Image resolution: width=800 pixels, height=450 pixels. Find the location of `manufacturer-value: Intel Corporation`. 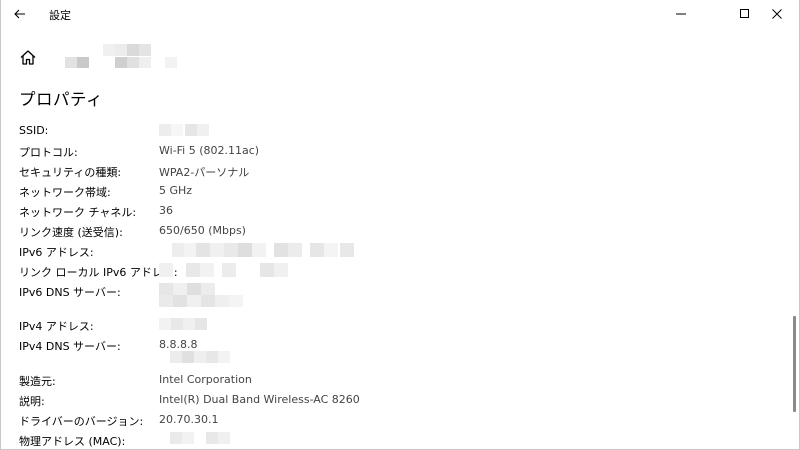

manufacturer-value: Intel Corporation is located at coordinates (205, 379).